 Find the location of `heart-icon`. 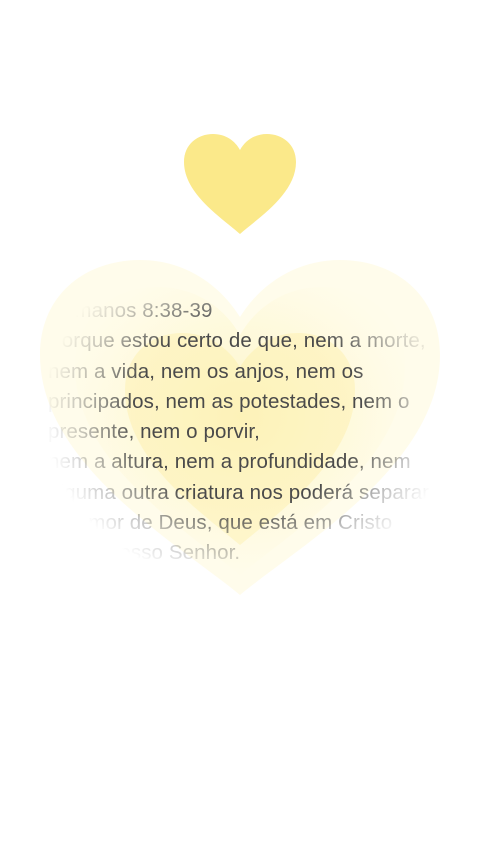

heart-icon is located at coordinates (240, 184).